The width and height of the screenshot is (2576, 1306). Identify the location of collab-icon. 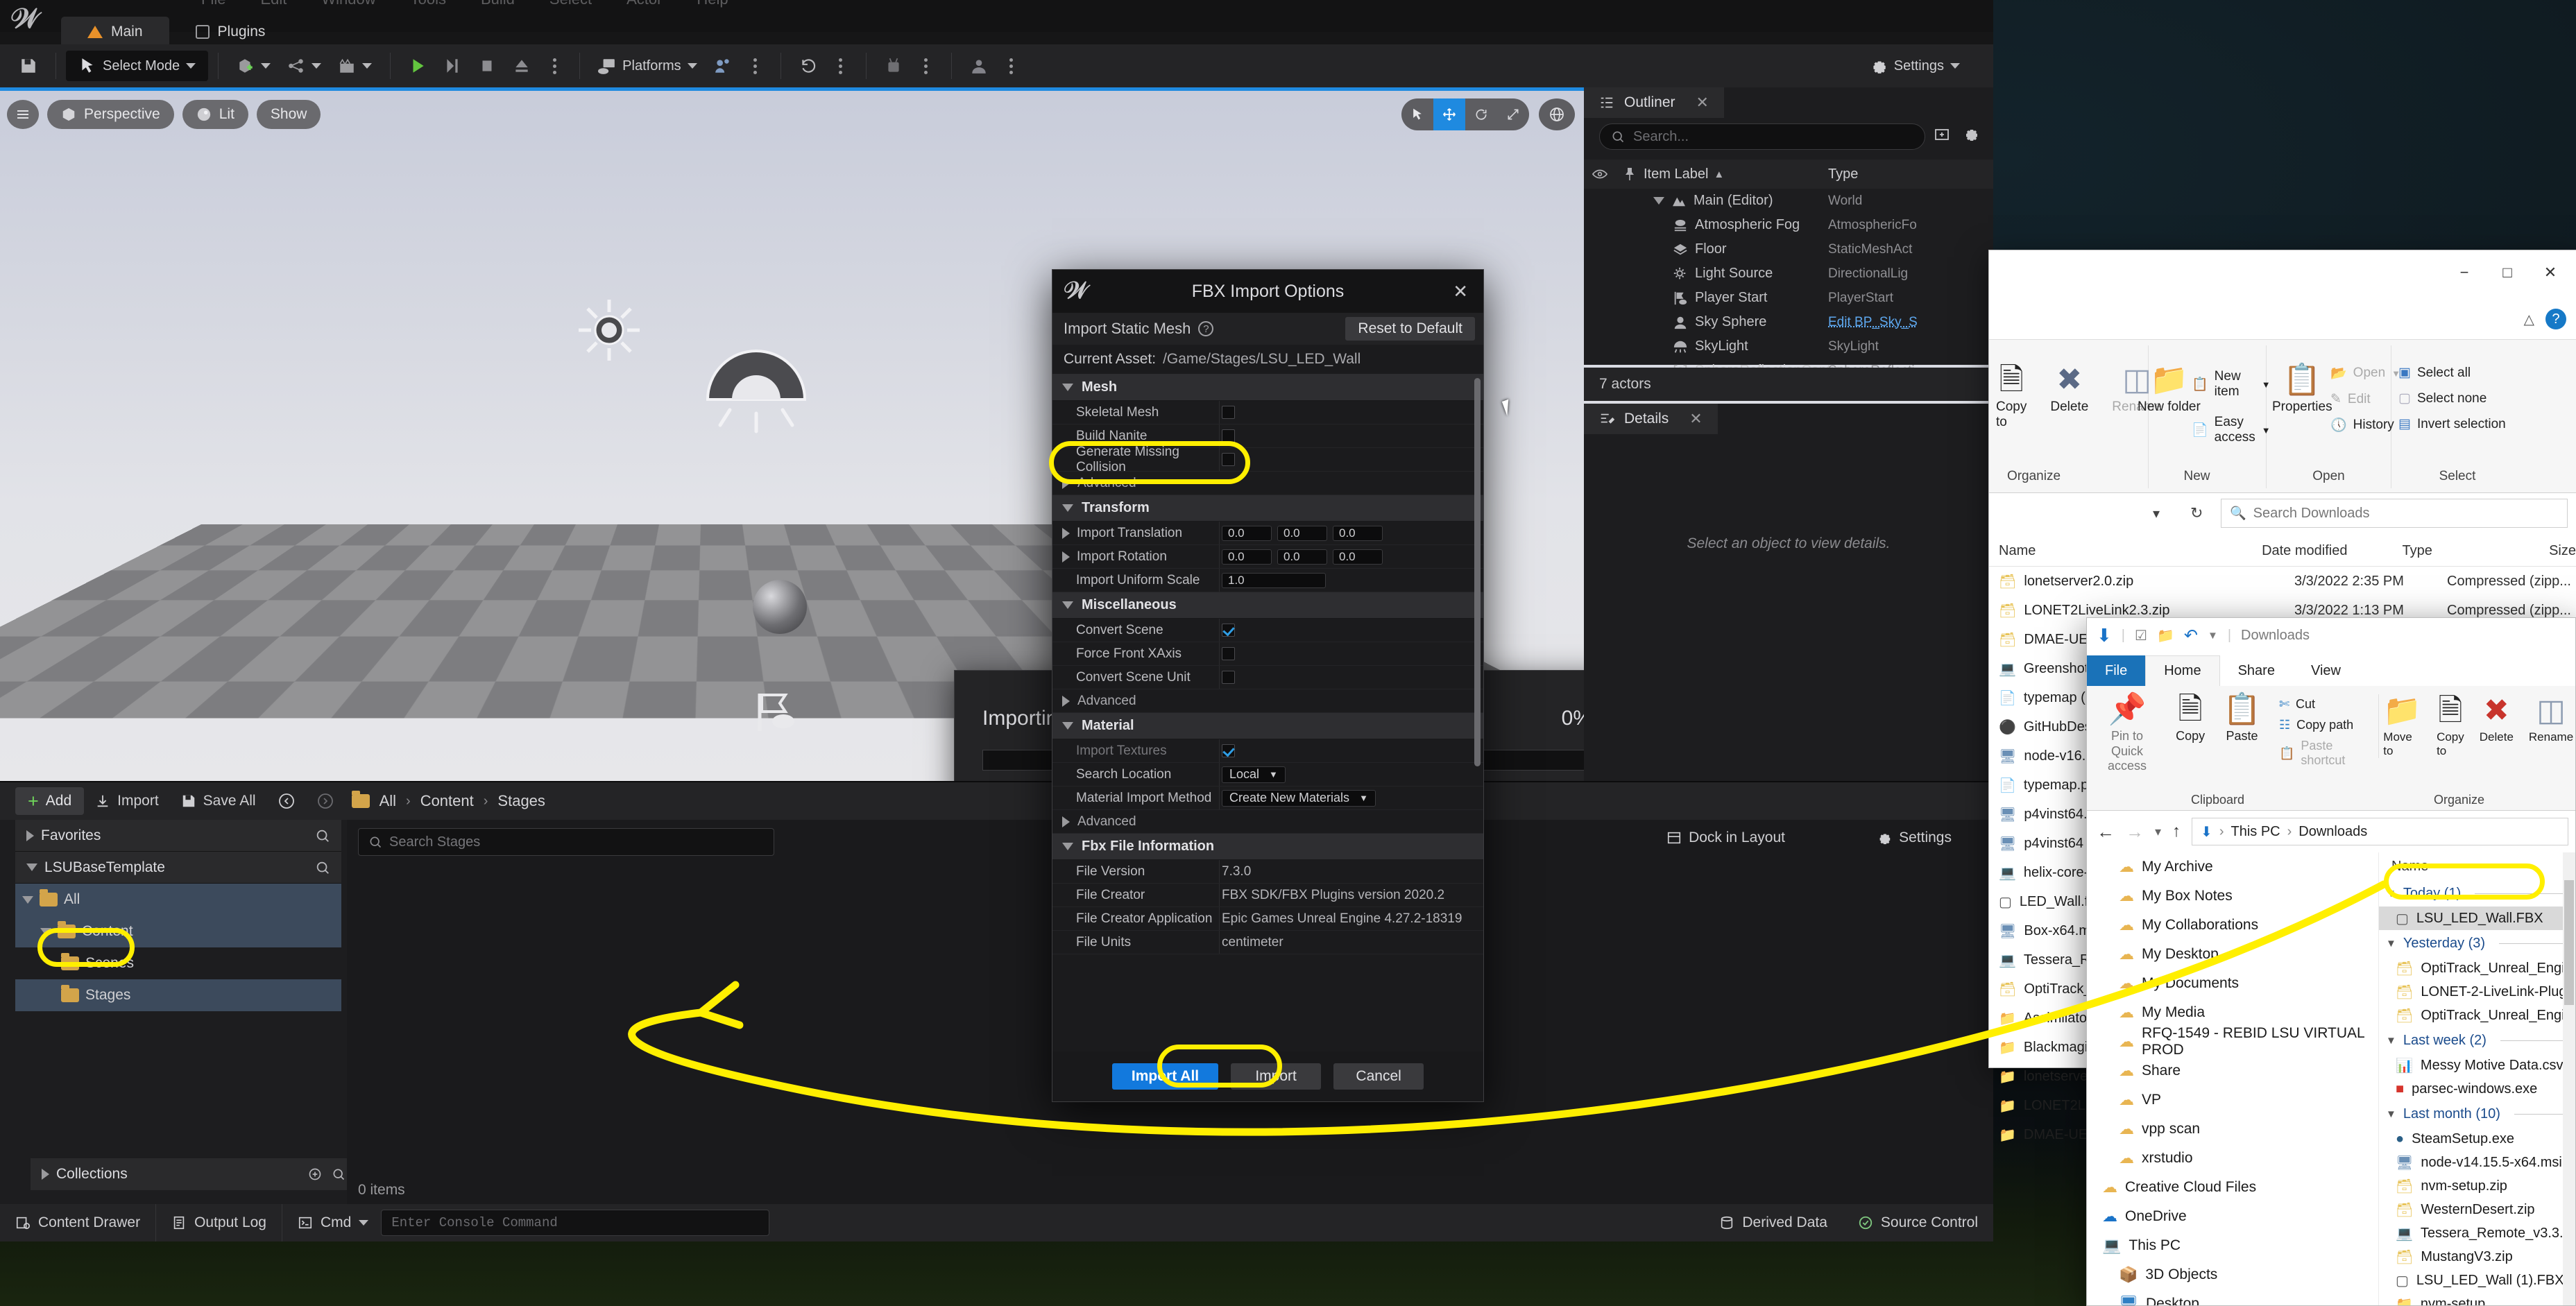
(723, 66).